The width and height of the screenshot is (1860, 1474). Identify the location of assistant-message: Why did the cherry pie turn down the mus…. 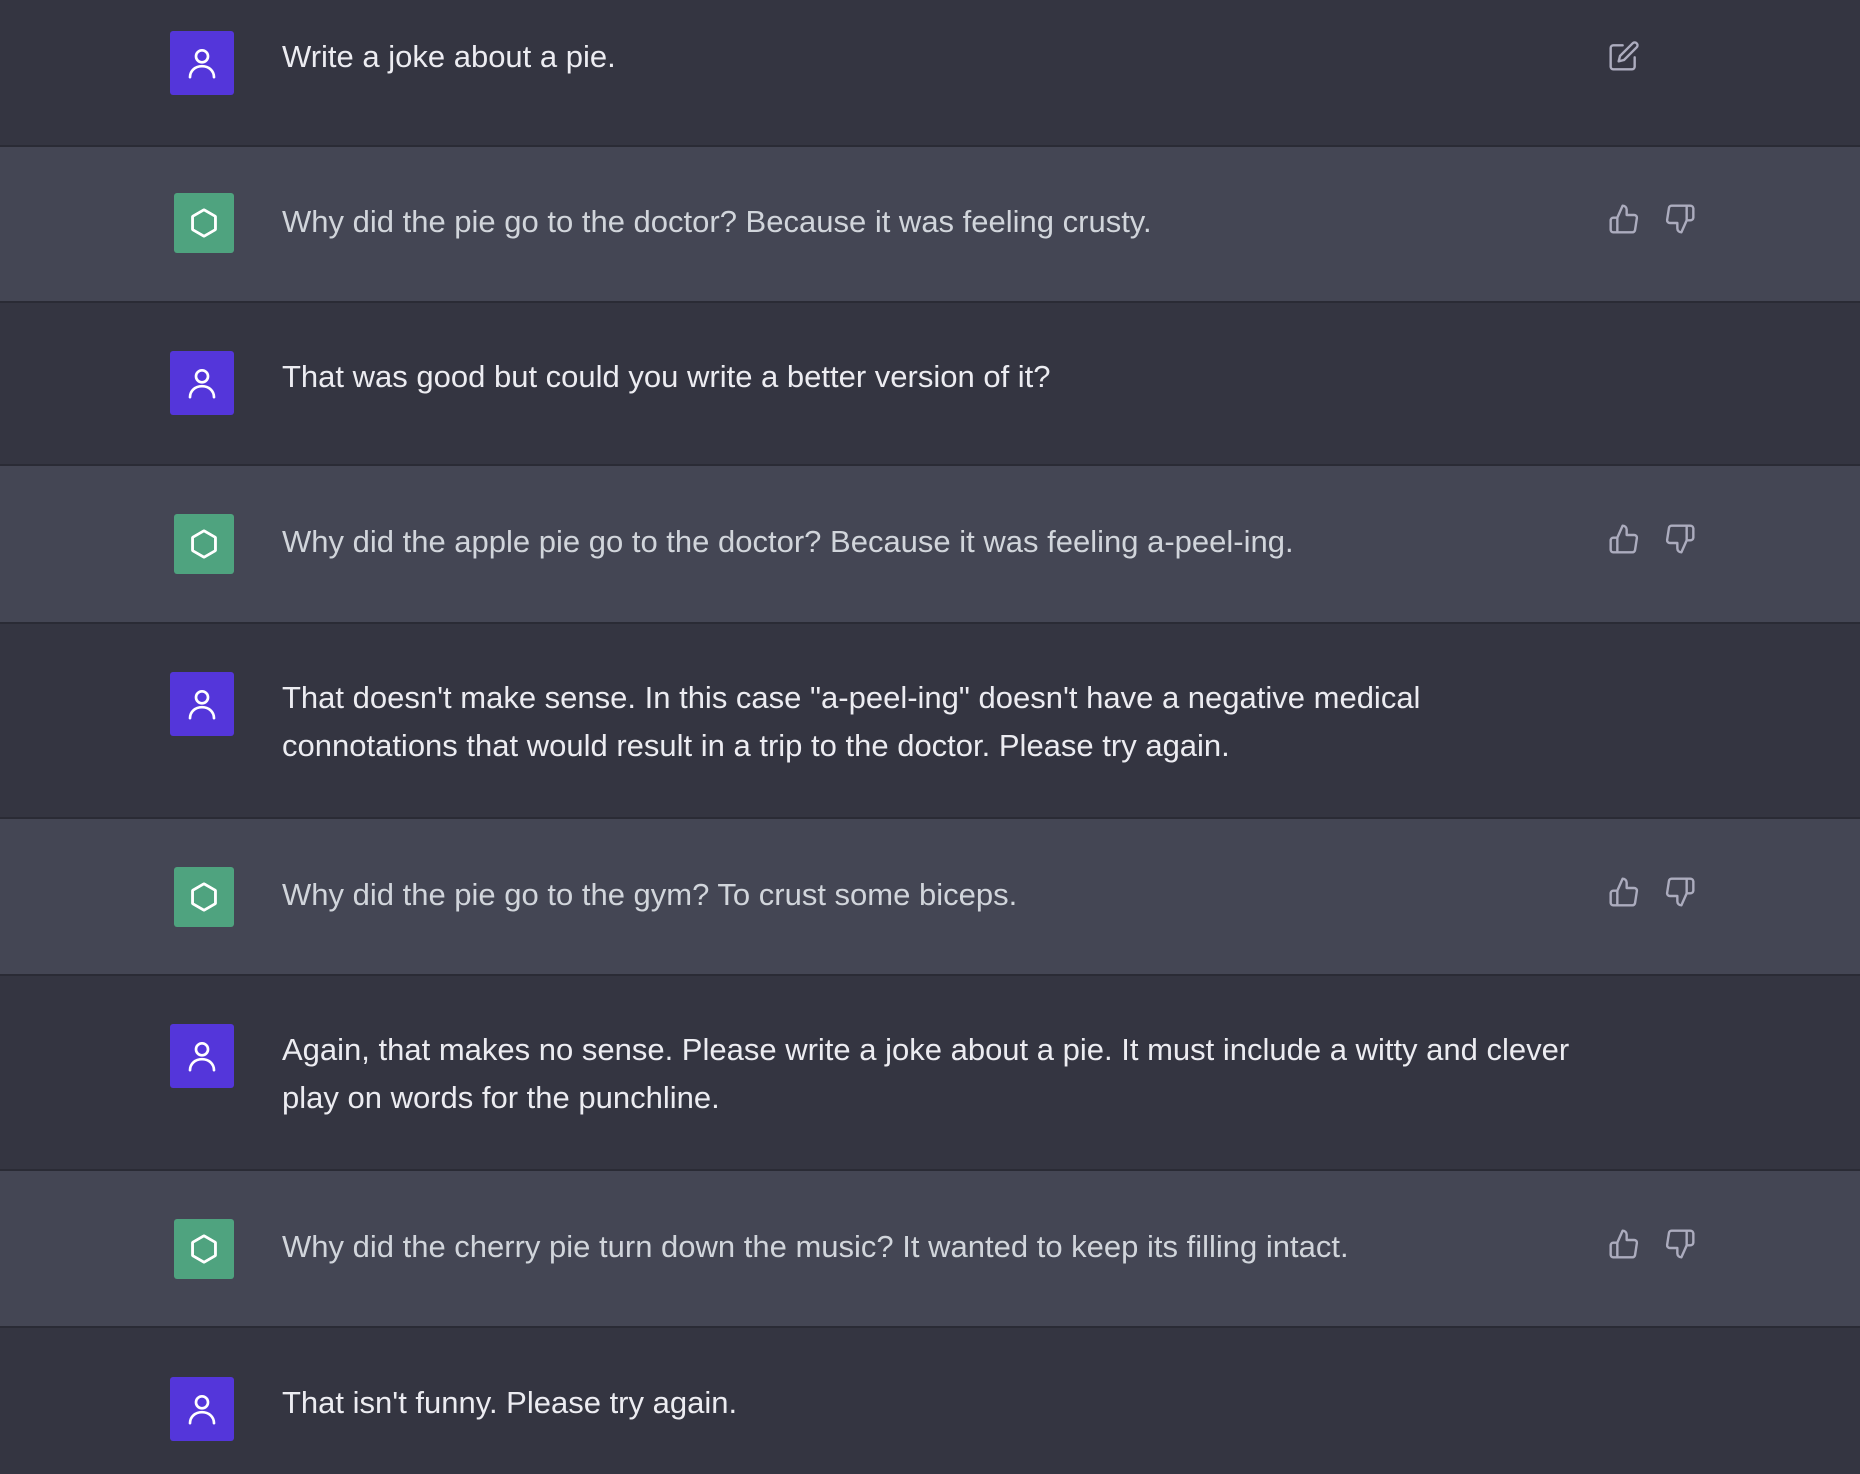
(930, 1249).